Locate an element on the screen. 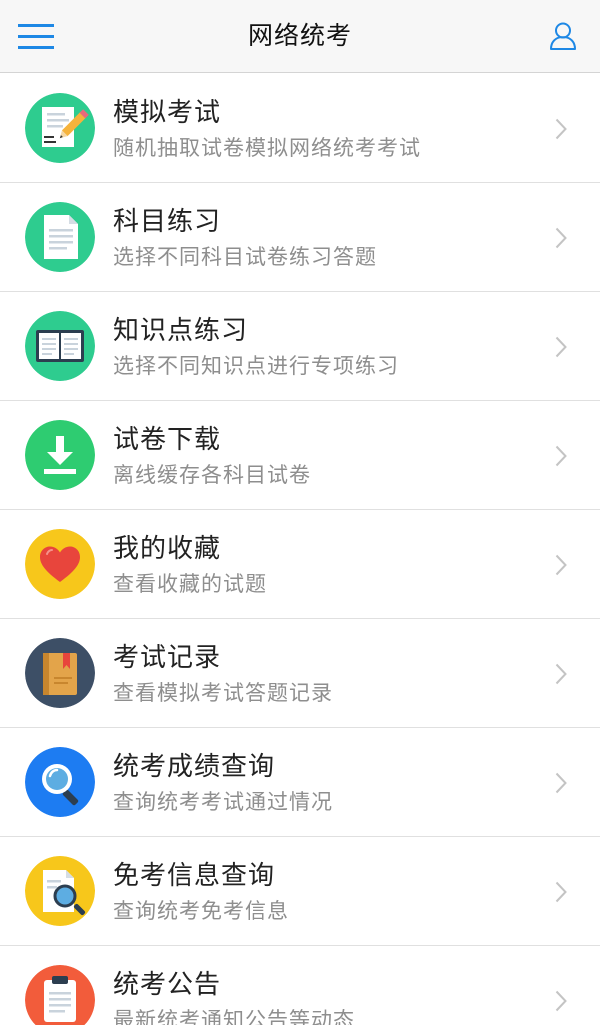 The height and width of the screenshot is (1025, 600). menu-item-announcements: 统考公告 最新统考通知公告等动态 is located at coordinates (300, 985).